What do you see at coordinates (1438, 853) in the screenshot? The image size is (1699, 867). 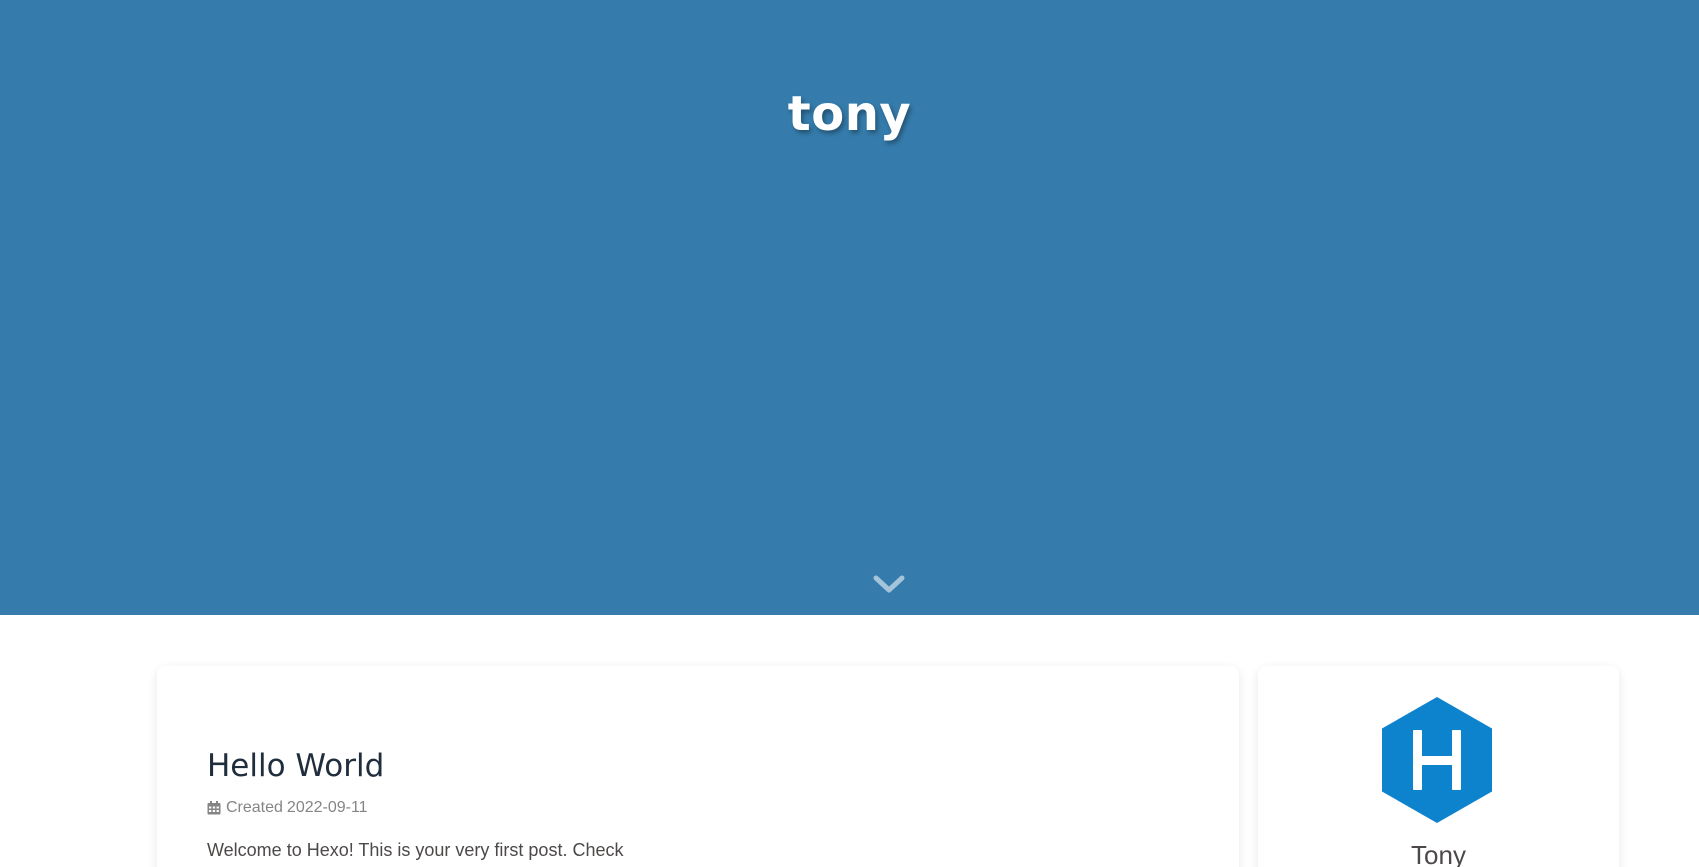 I see `author-name: Tony` at bounding box center [1438, 853].